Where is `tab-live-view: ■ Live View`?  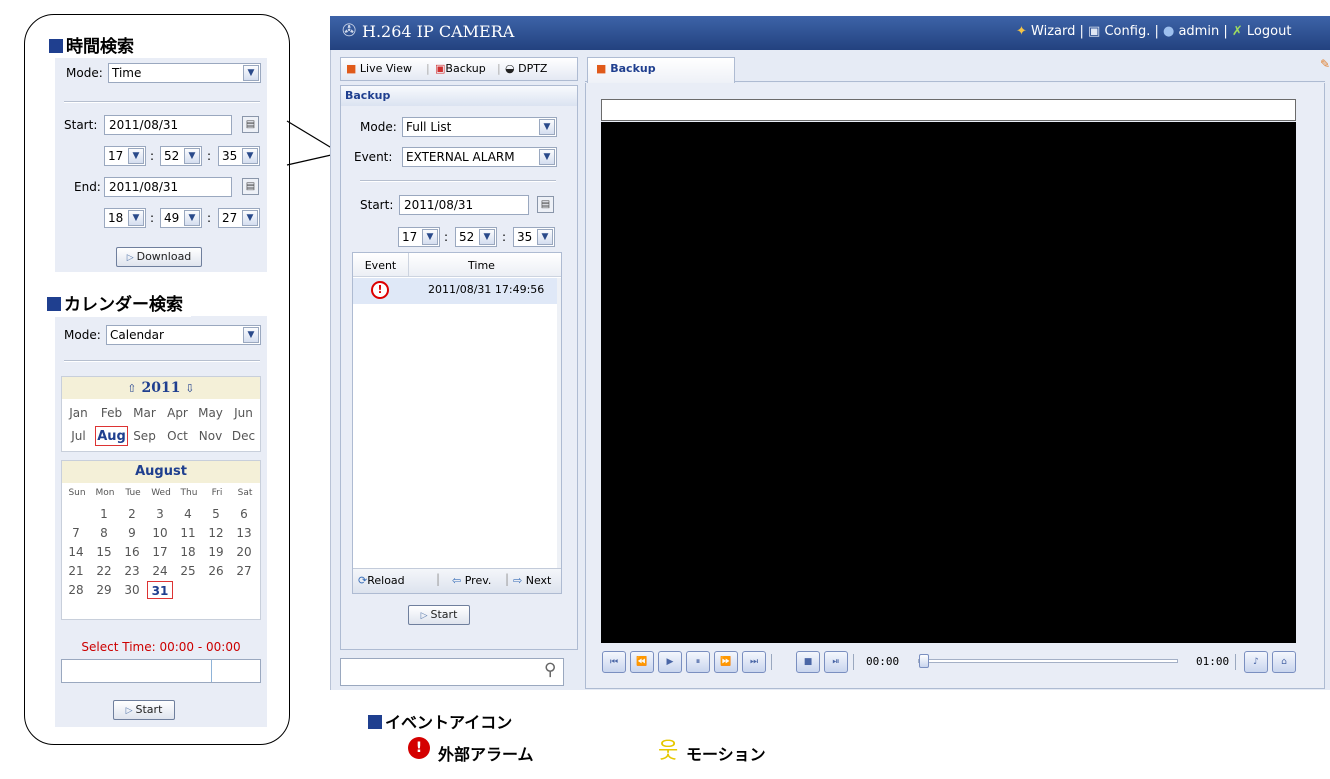
tab-live-view: ■ Live View is located at coordinates (379, 69).